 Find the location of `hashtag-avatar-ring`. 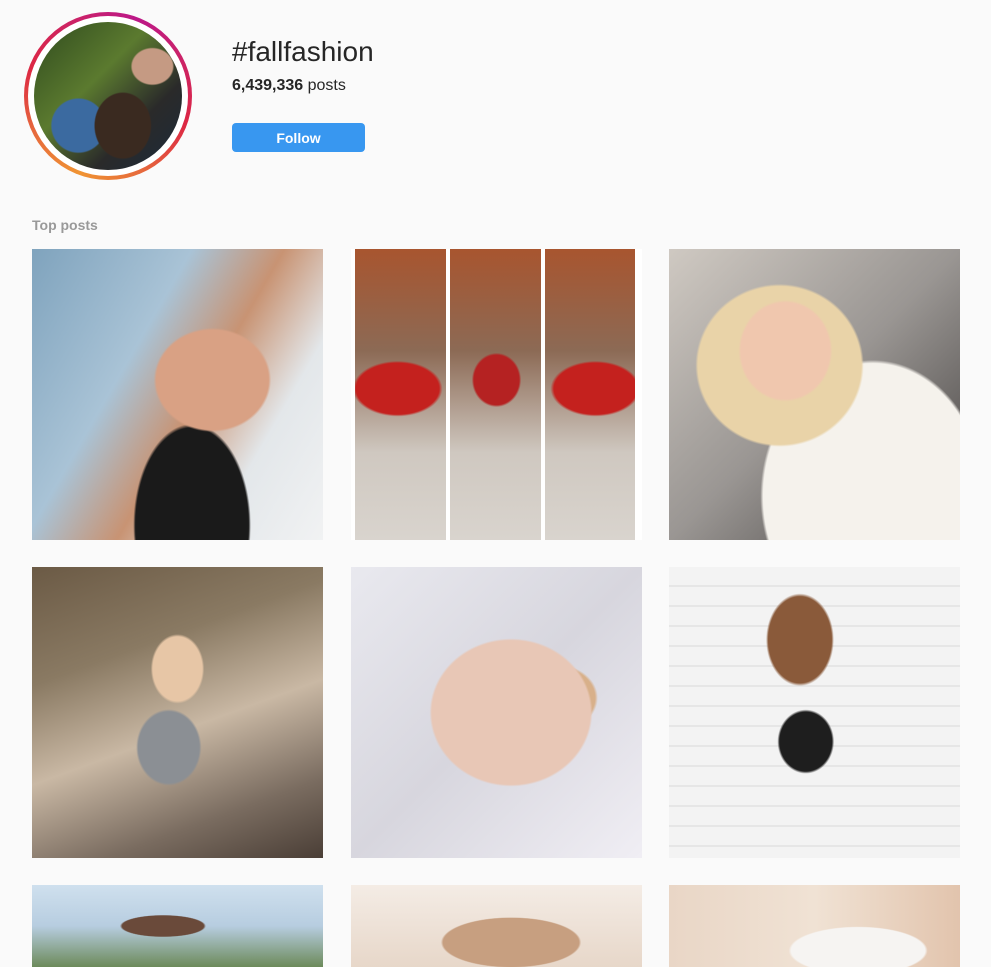

hashtag-avatar-ring is located at coordinates (108, 96).